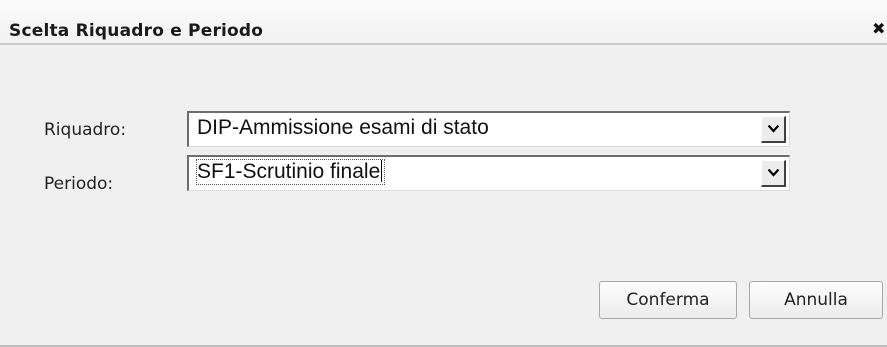 Image resolution: width=887 pixels, height=347 pixels. Describe the element at coordinates (382, 171) in the screenshot. I see `text-caret` at that location.